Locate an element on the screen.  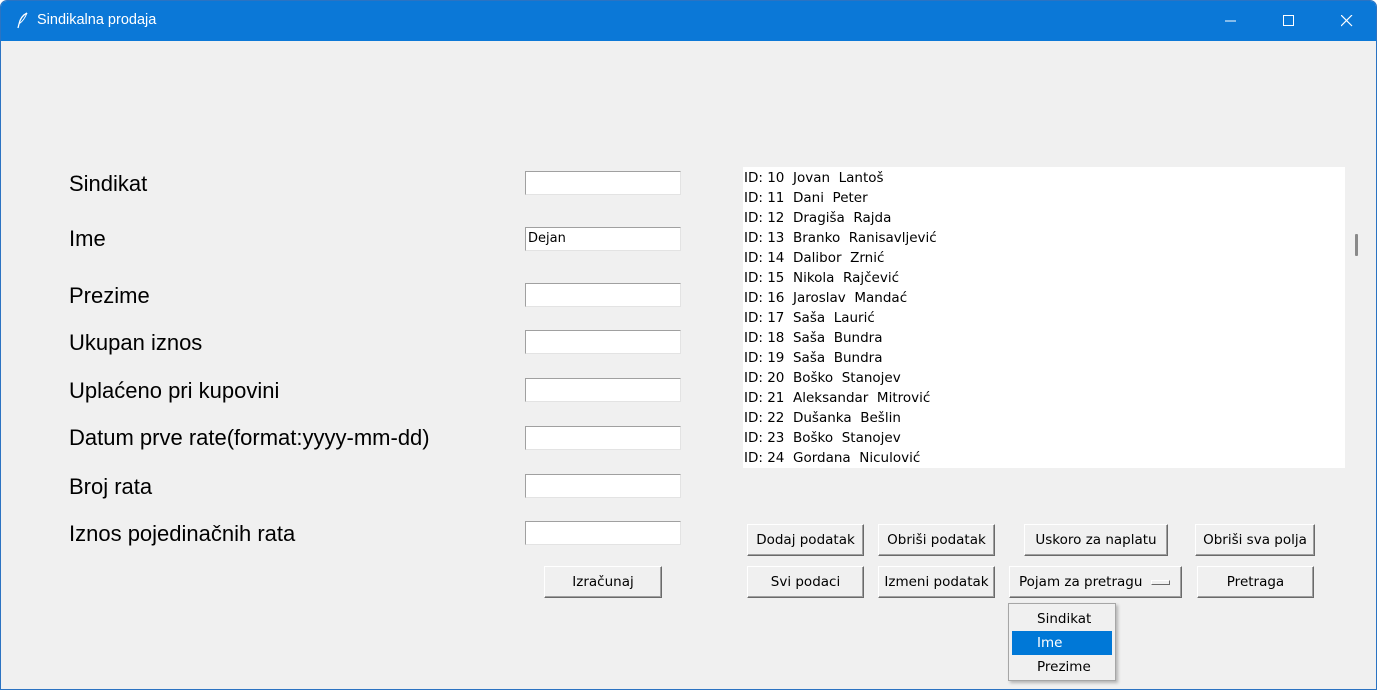
list-item: ID: 18 Saša Bundra is located at coordinates (1044, 338).